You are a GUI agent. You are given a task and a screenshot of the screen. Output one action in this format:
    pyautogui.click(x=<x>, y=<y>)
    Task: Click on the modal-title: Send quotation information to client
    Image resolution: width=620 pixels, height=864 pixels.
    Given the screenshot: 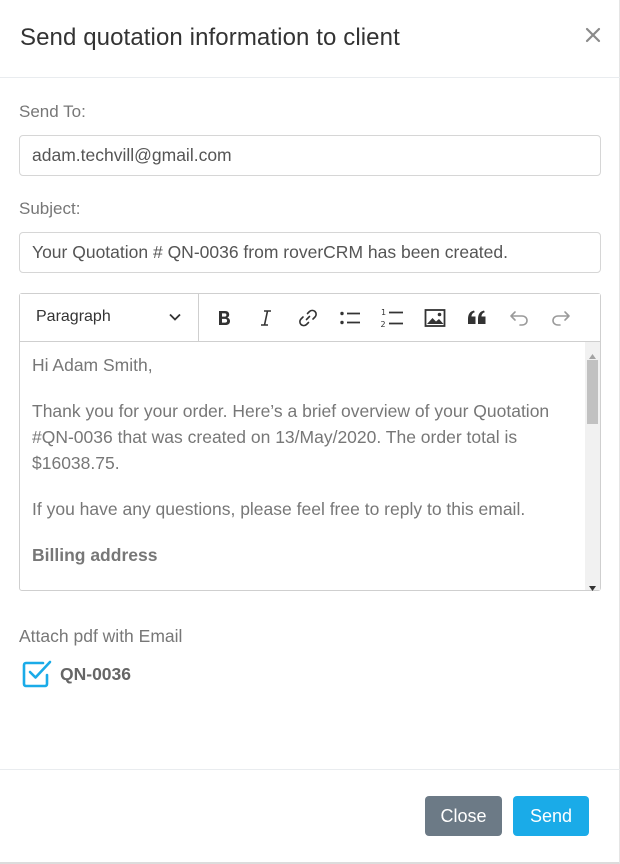 What is the action you would take?
    pyautogui.click(x=210, y=37)
    